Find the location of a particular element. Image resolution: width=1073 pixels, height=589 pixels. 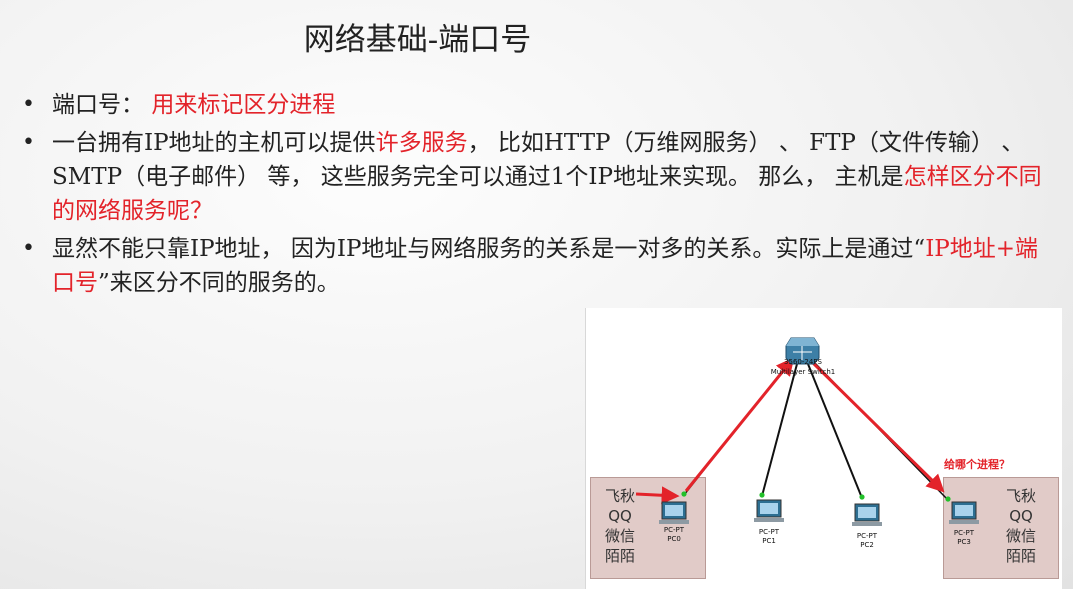

pc3-name-label: PC3 is located at coordinates (964, 542).